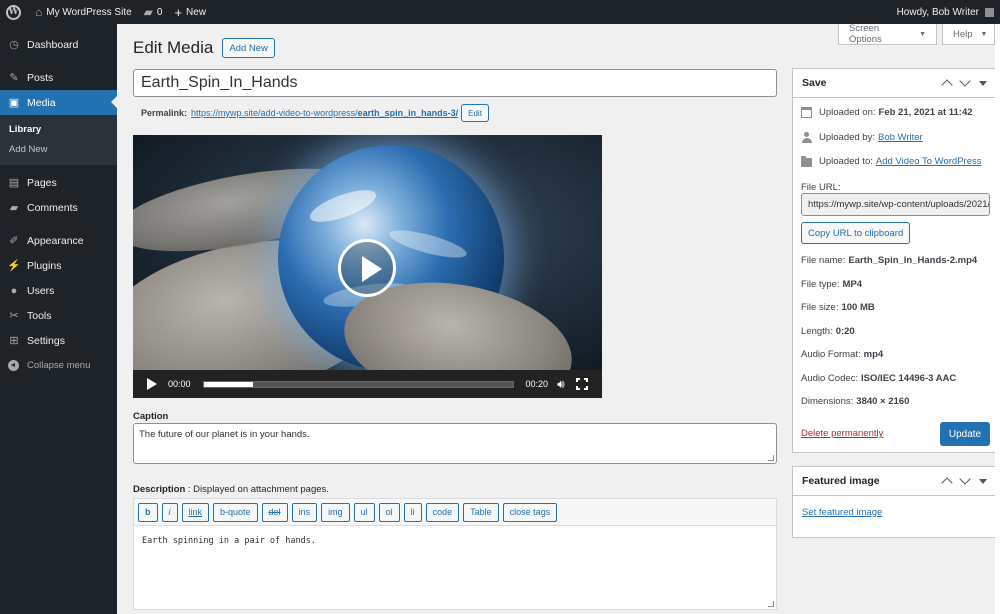 The width and height of the screenshot is (1000, 614). Describe the element at coordinates (42, 182) in the screenshot. I see `menu-label: Pages` at that location.